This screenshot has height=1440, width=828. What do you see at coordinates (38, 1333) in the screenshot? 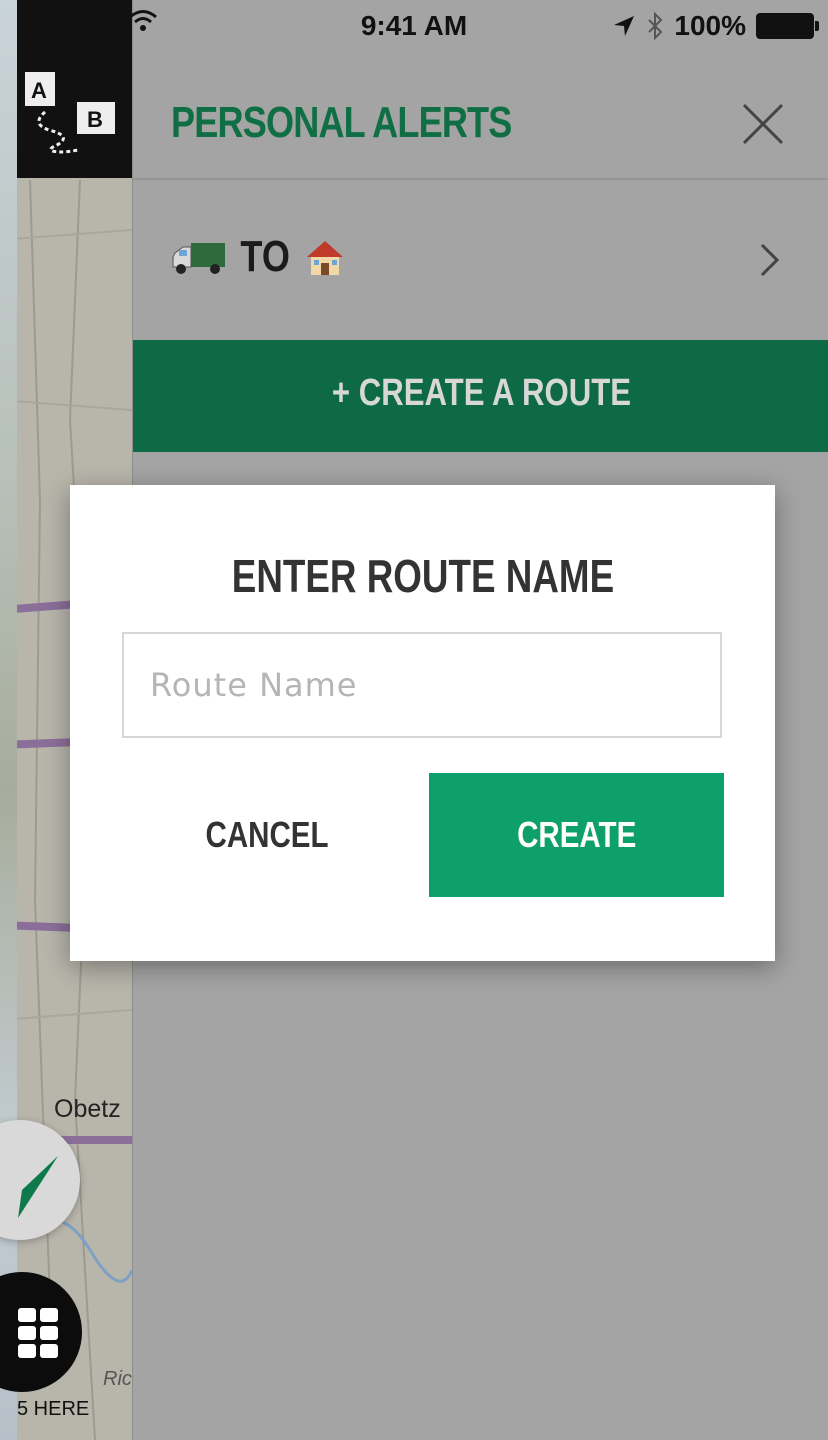
I see `grid-icon` at bounding box center [38, 1333].